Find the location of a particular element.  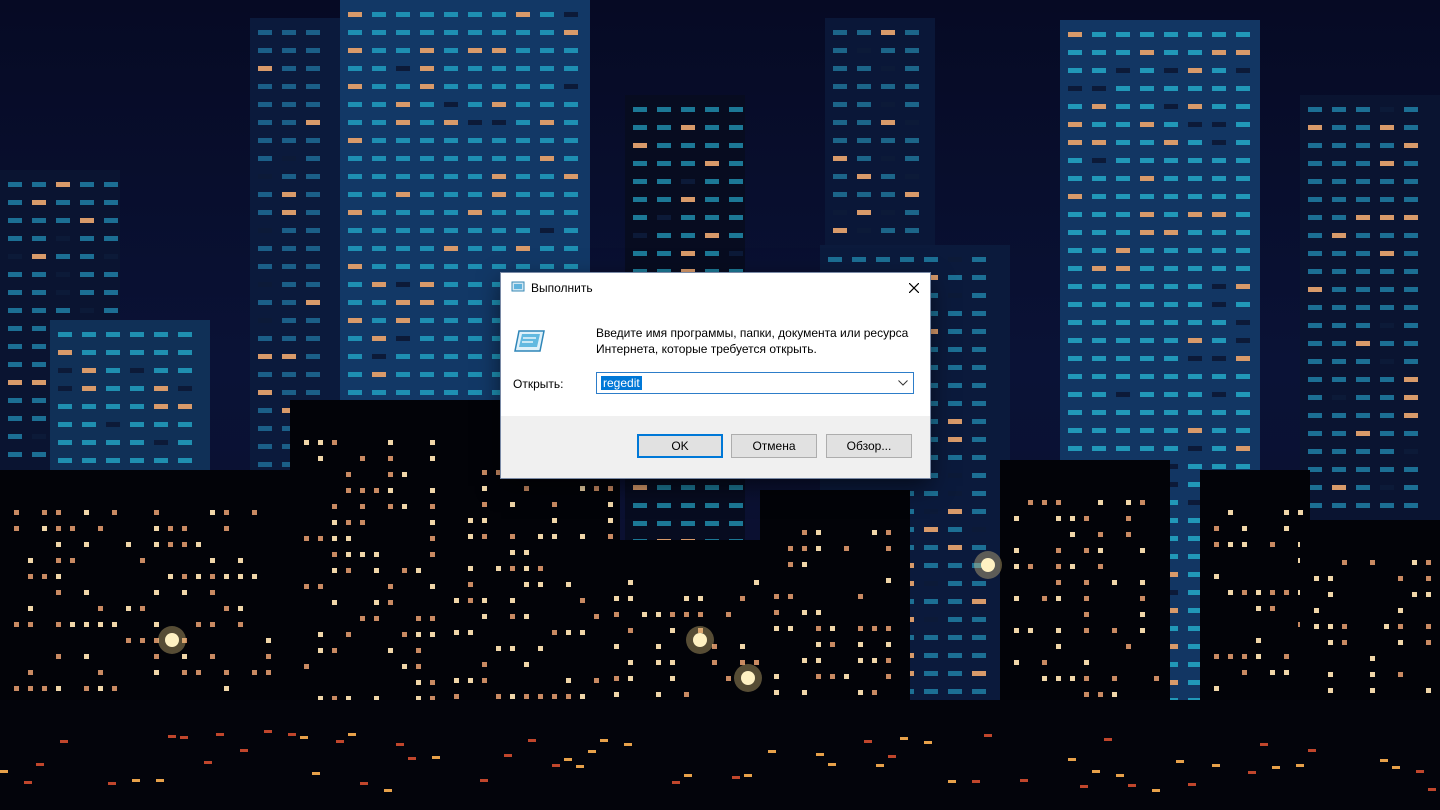

close-button is located at coordinates (914, 288).